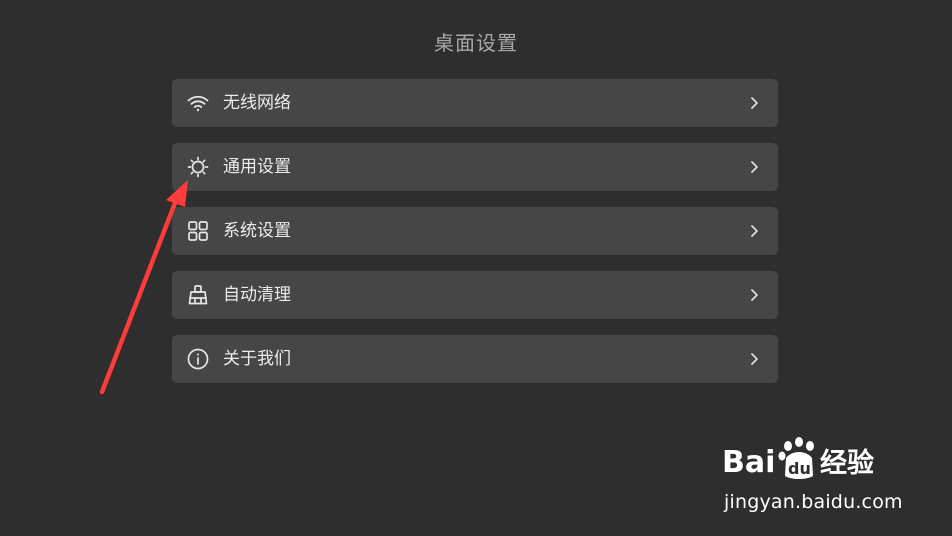 This screenshot has height=536, width=952. What do you see at coordinates (257, 359) in the screenshot?
I see `menu-item-label: 关于我们` at bounding box center [257, 359].